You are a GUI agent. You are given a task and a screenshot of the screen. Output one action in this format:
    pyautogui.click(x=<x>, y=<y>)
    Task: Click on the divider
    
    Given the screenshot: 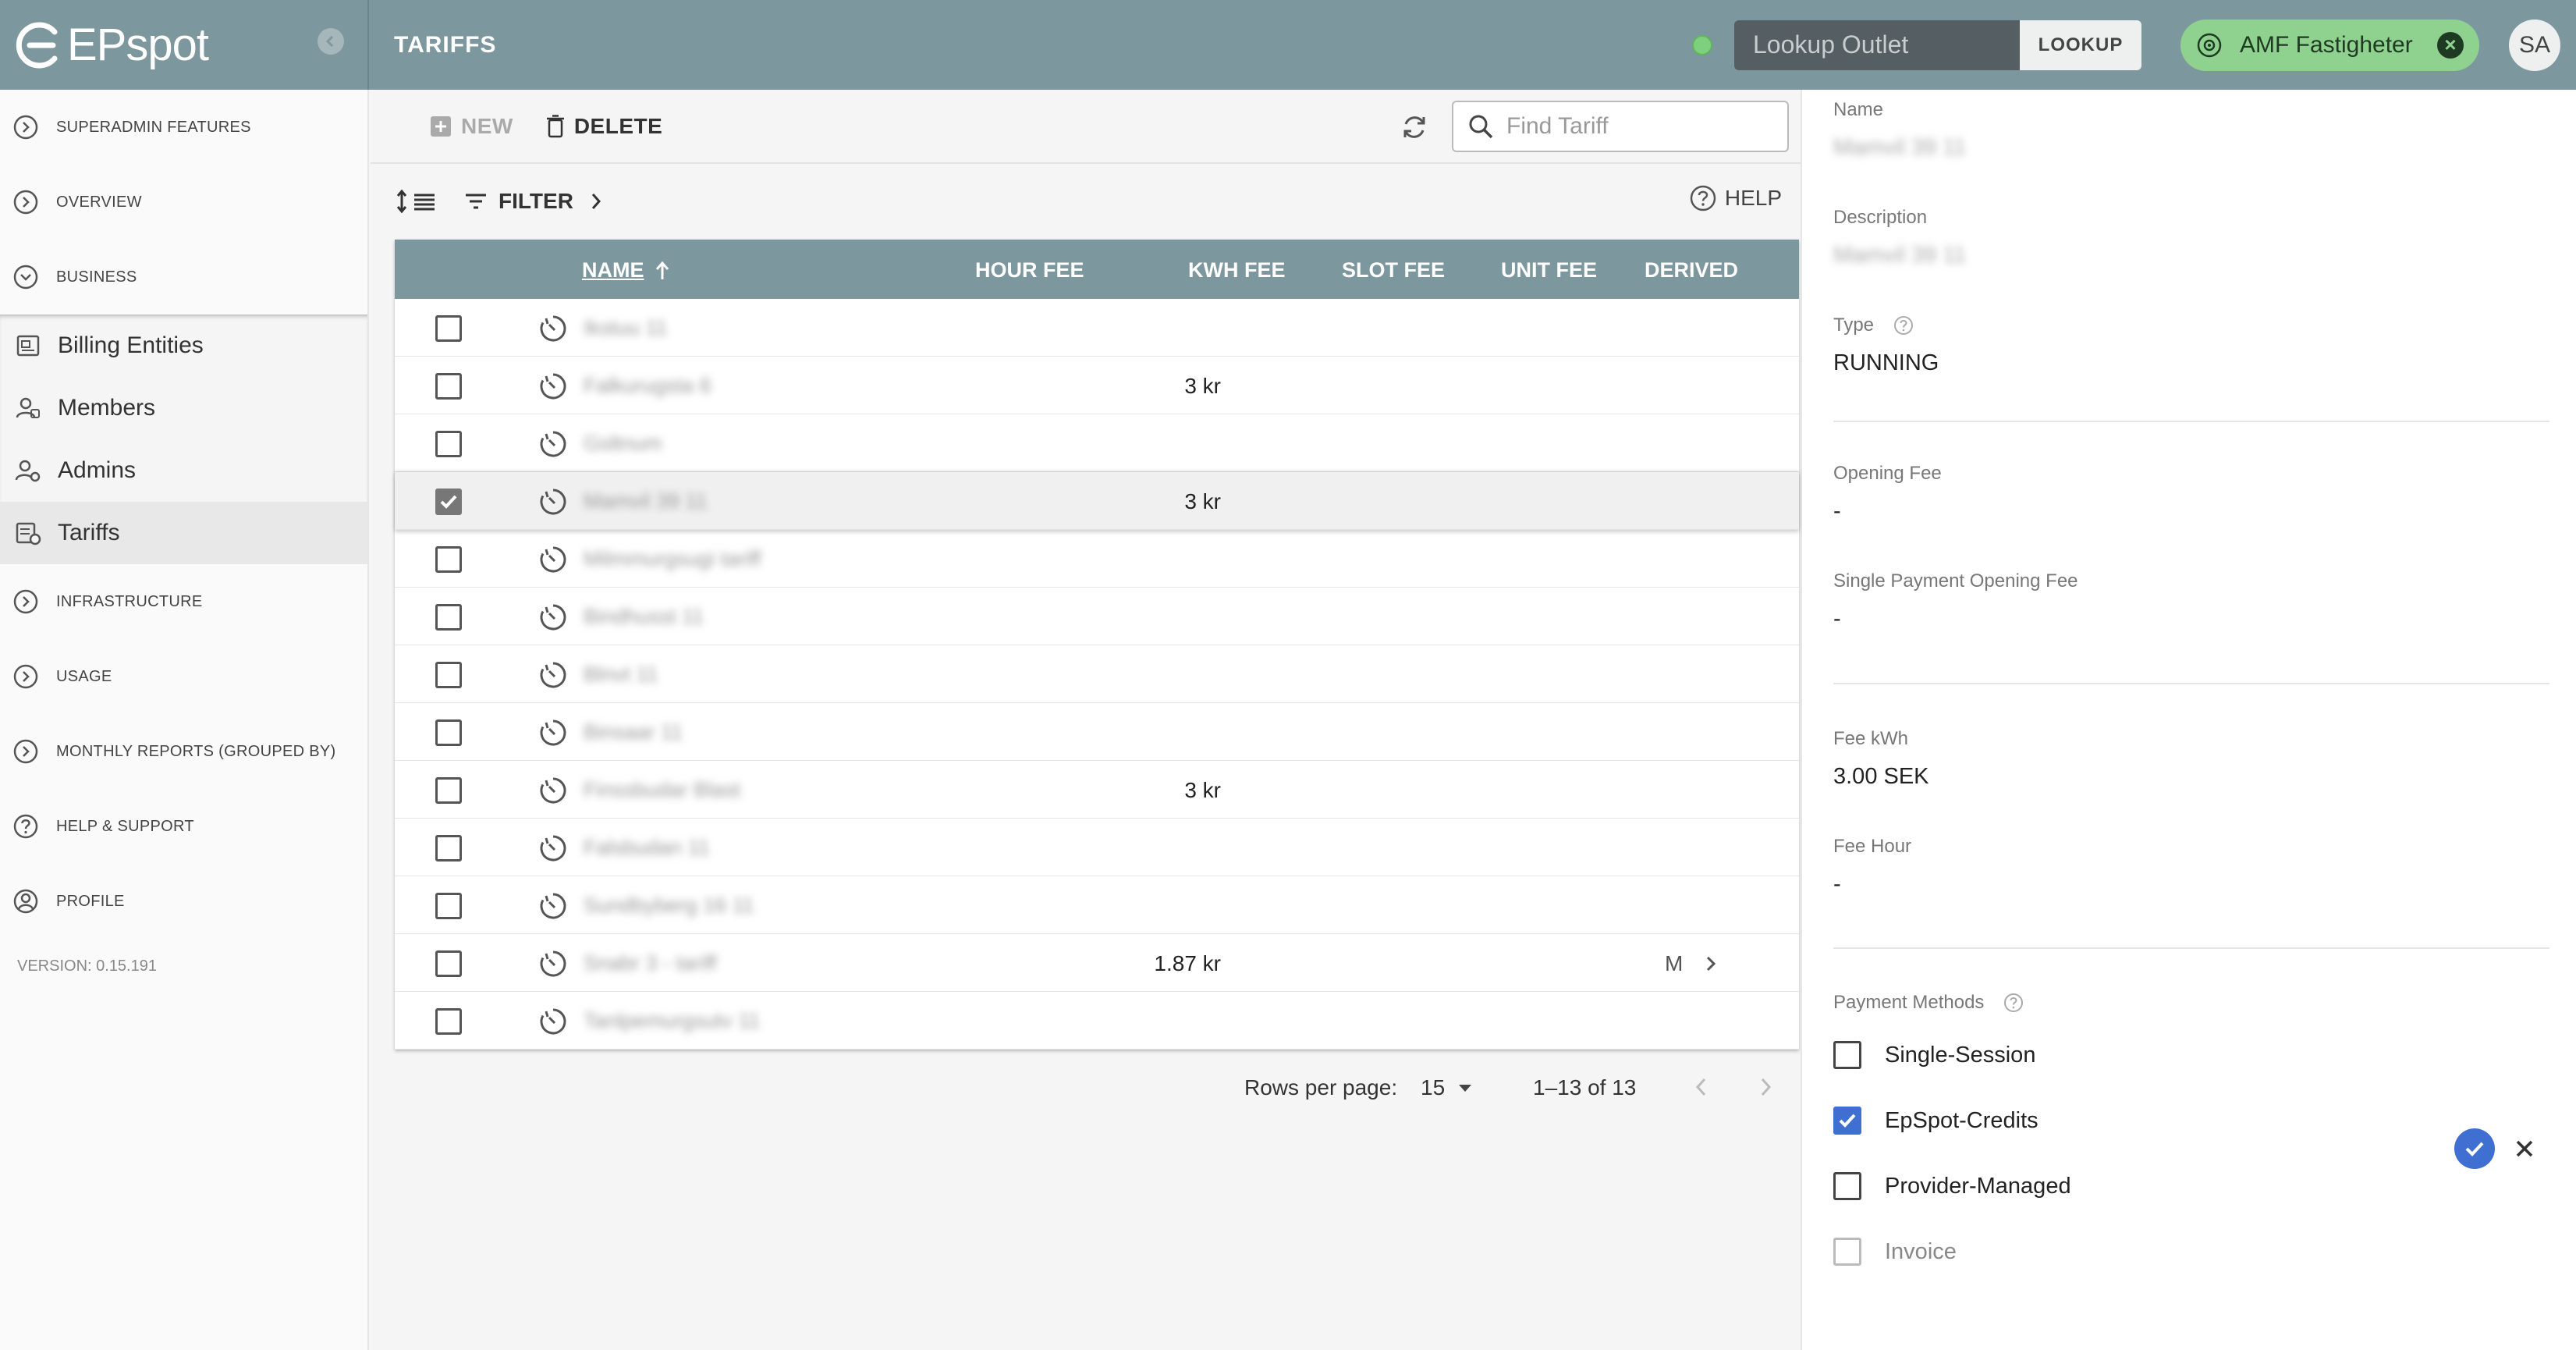 What is the action you would take?
    pyautogui.click(x=2191, y=948)
    